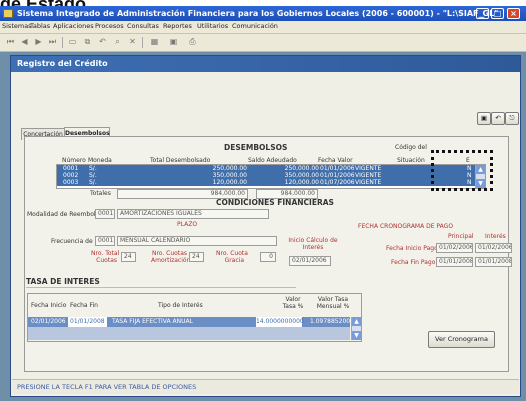 The image size is (526, 401). Describe the element at coordinates (212, 26) in the screenshot. I see `menu-utilitarios: Utilitarios` at that location.